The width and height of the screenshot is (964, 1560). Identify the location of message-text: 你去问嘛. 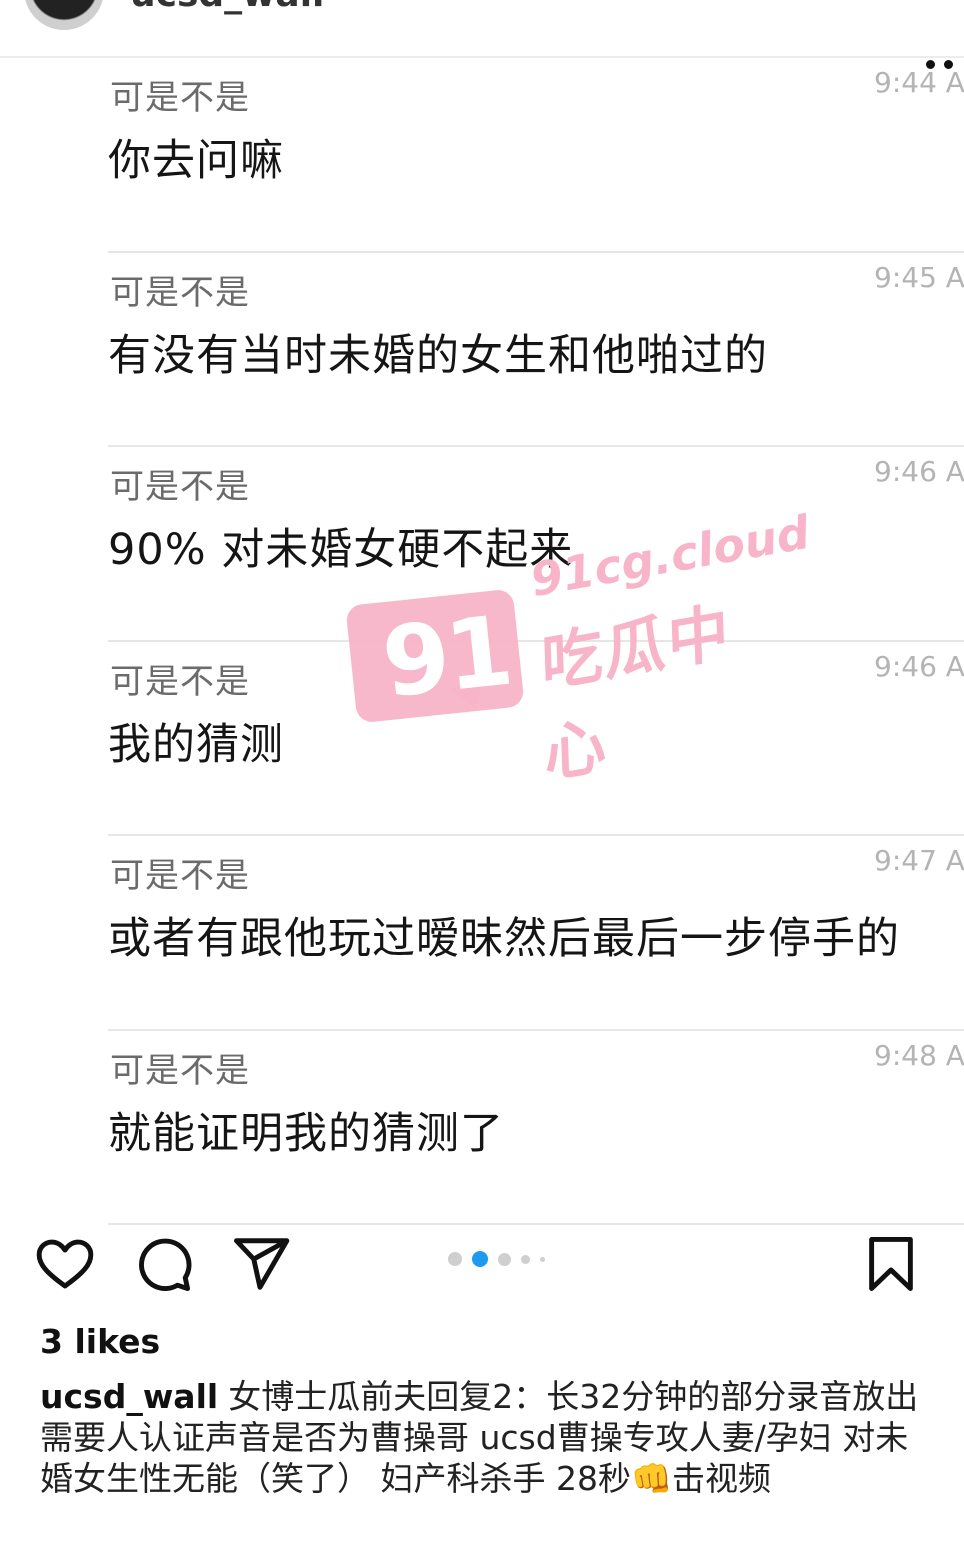
(196, 161).